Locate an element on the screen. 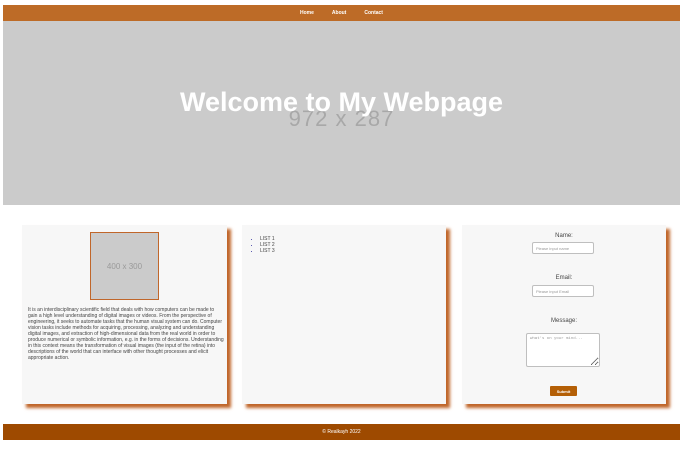 The width and height of the screenshot is (680, 475). image-placeholder: 400 x 300 is located at coordinates (124, 266).